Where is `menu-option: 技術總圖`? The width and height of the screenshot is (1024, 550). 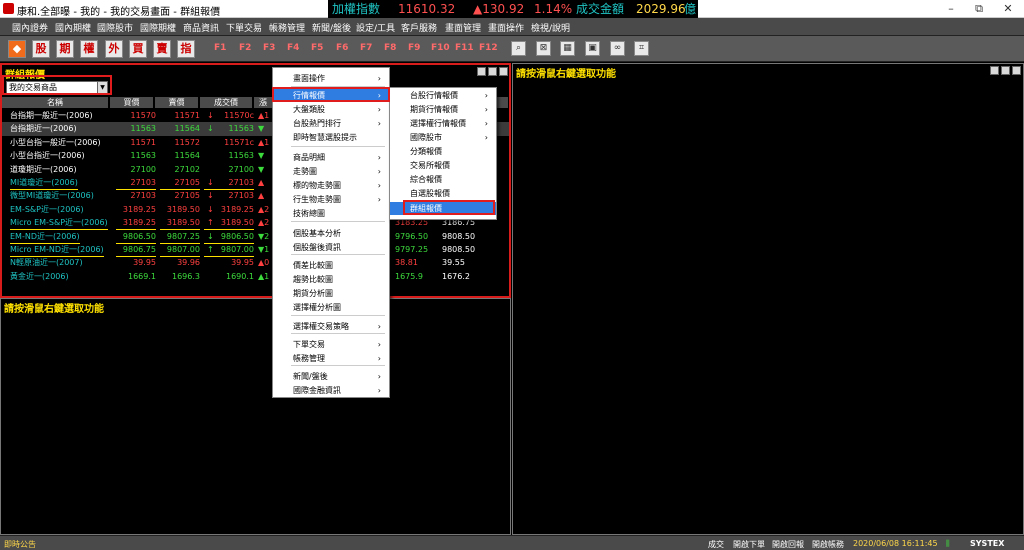 menu-option: 技術總圖 is located at coordinates (331, 213).